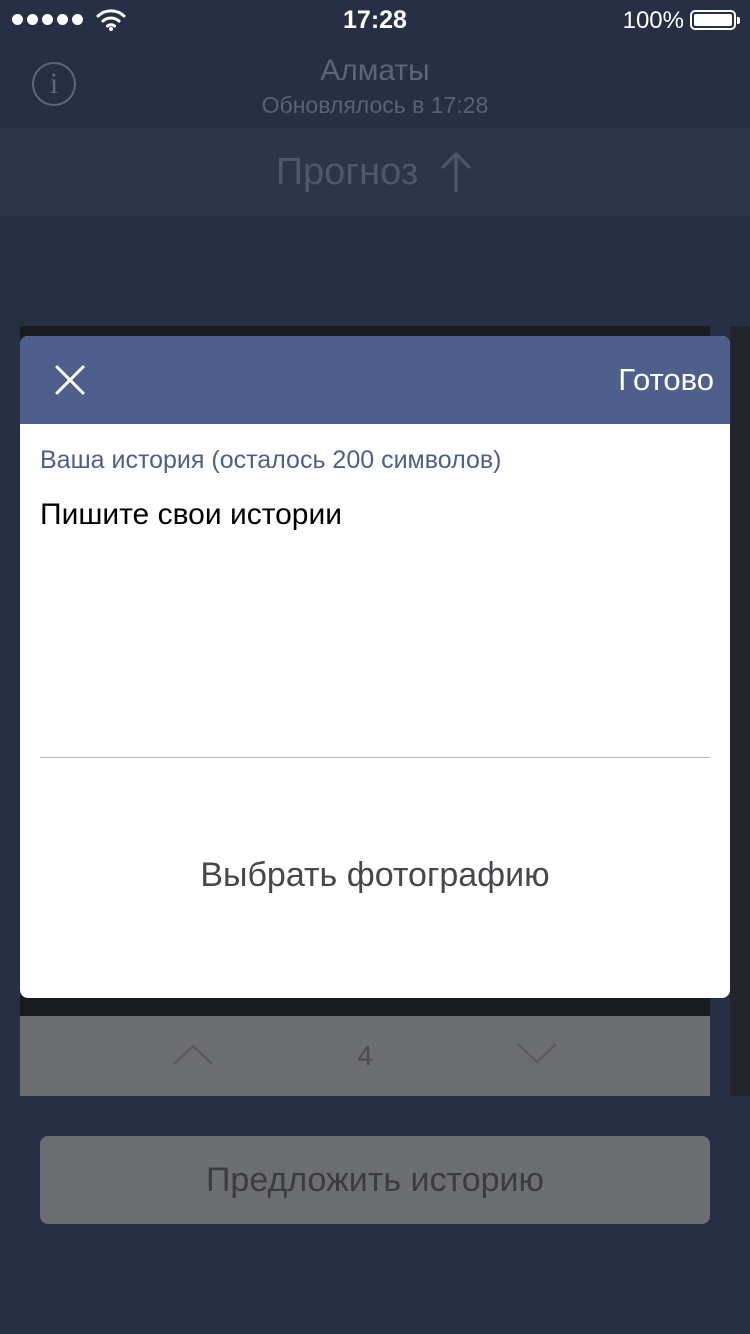  Describe the element at coordinates (666, 380) in the screenshot. I see `done-button: Готово` at that location.